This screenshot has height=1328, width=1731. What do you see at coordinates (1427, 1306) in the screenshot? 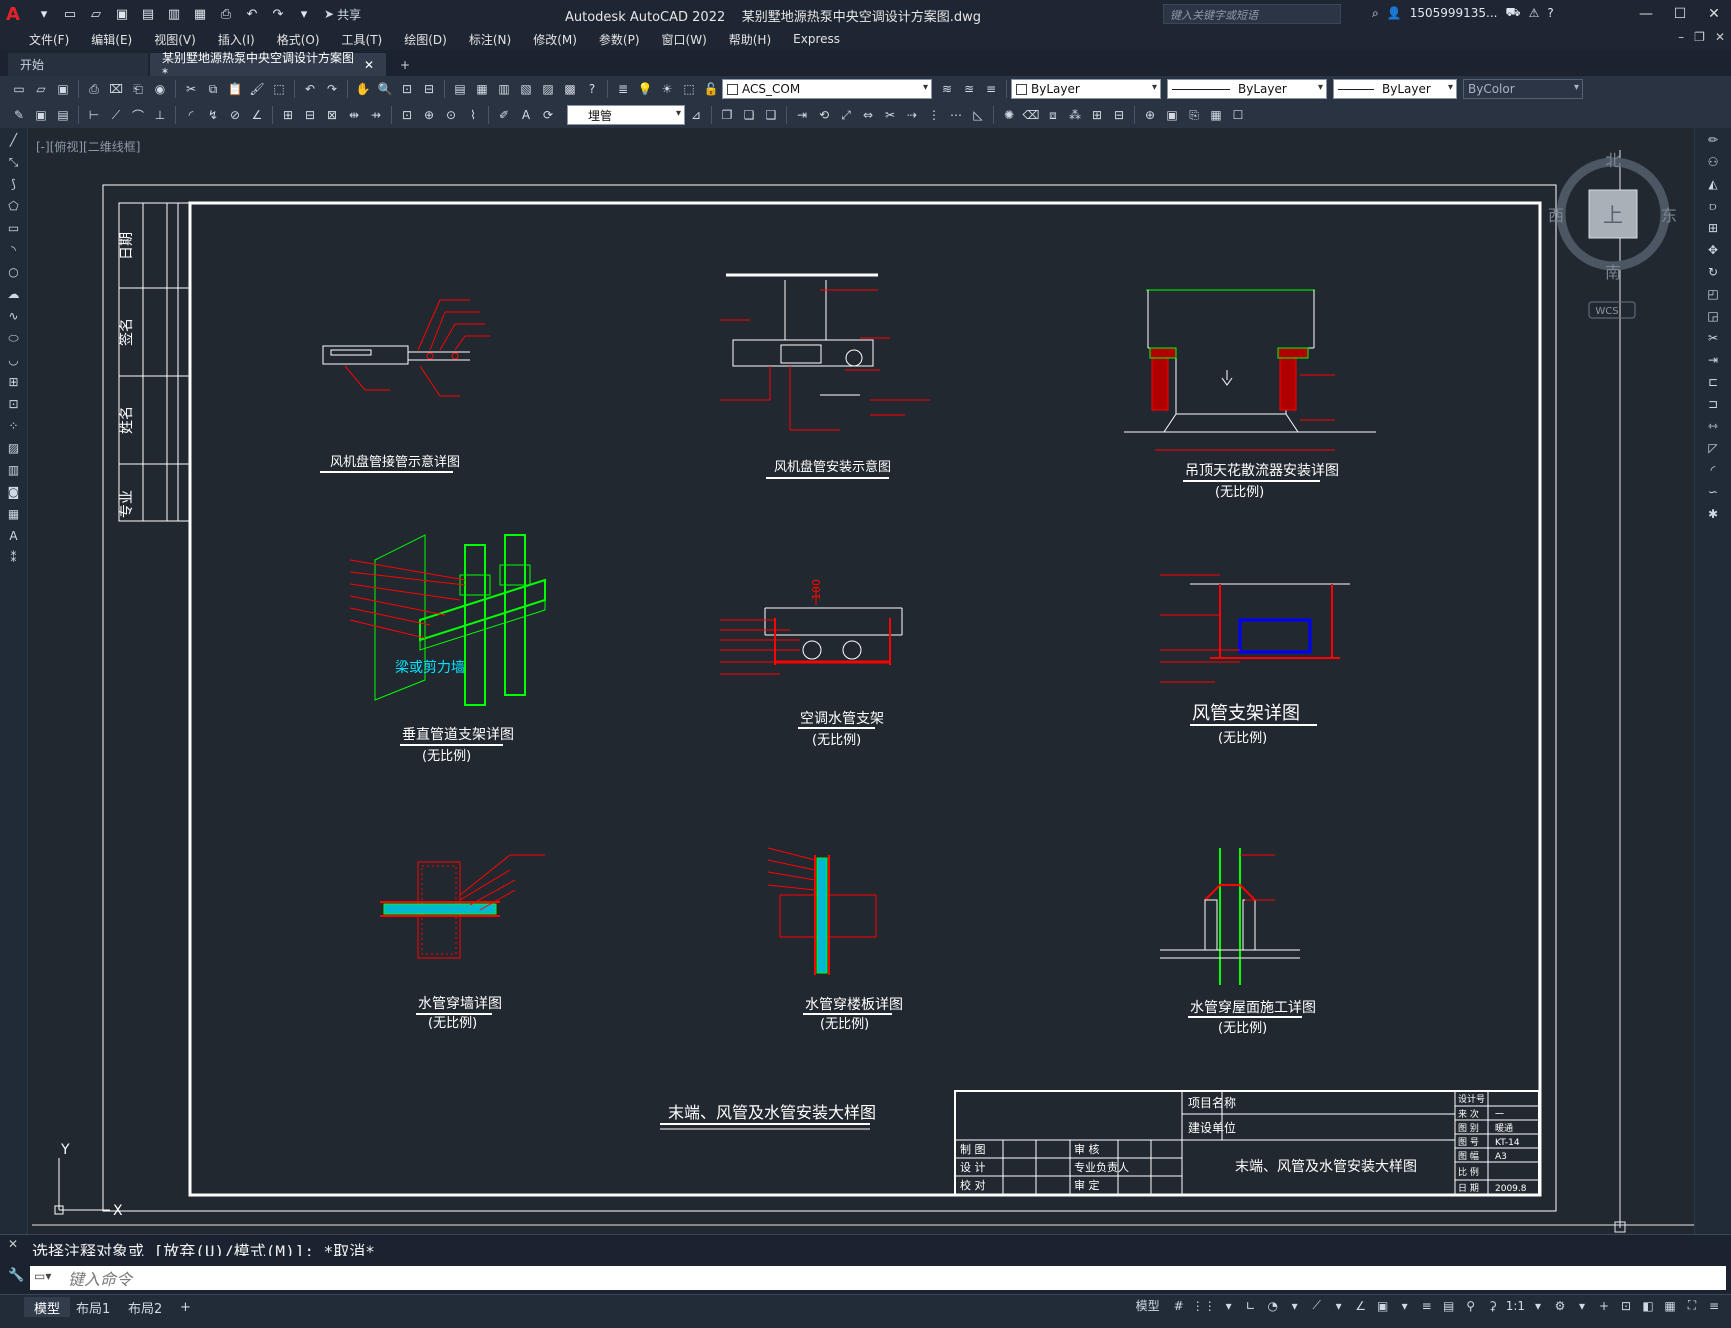
I see `lineweight-icon: ≡` at bounding box center [1427, 1306].